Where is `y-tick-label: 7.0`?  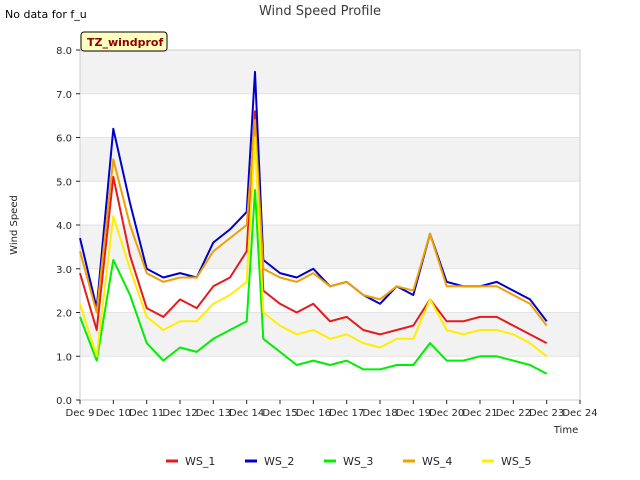
y-tick-label: 7.0 is located at coordinates (64, 95).